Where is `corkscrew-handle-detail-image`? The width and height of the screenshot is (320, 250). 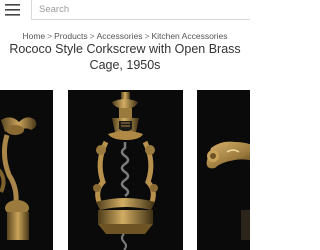
corkscrew-handle-detail-image is located at coordinates (223, 170).